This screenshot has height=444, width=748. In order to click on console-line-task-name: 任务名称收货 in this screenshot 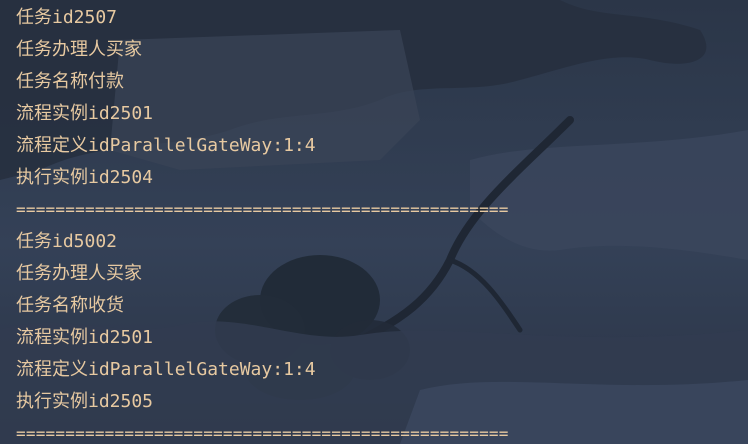, I will do `click(70, 305)`.